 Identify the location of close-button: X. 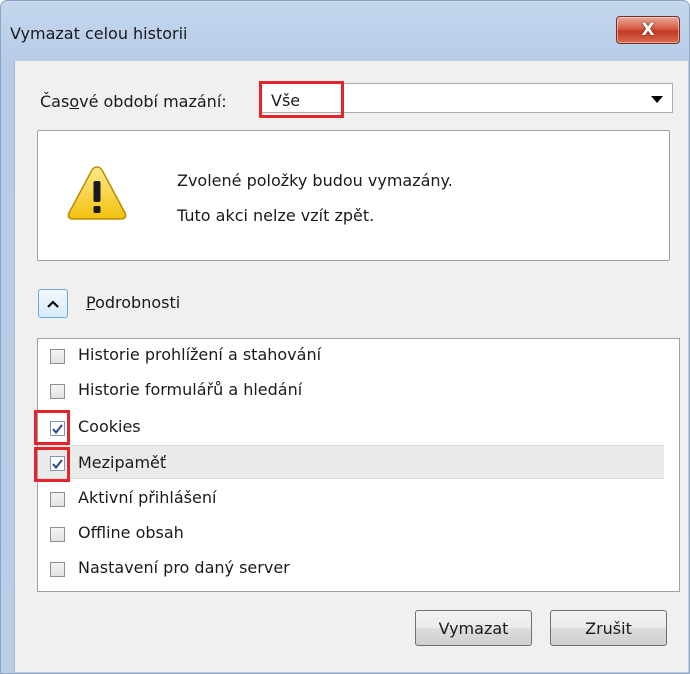
(648, 30).